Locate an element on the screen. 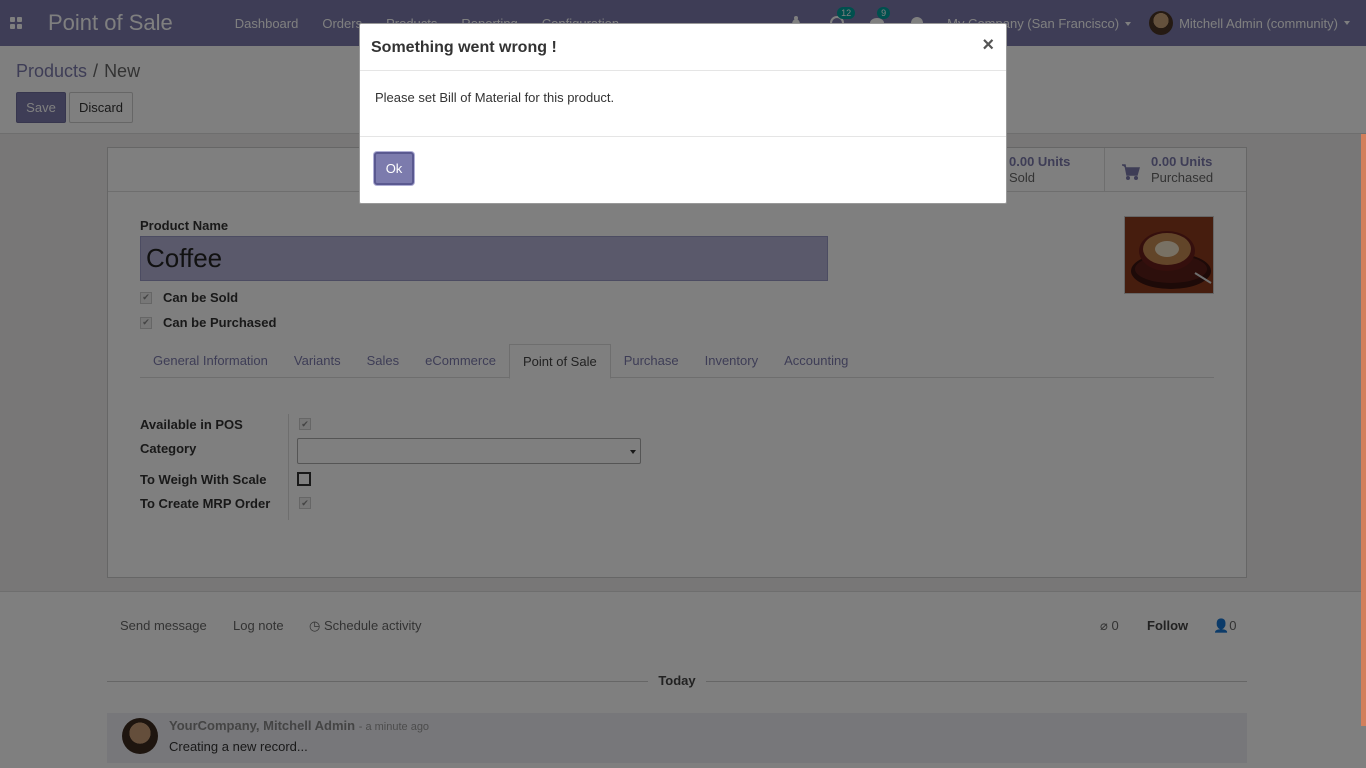  dialog-header: Something went wrong ! × is located at coordinates (683, 47).